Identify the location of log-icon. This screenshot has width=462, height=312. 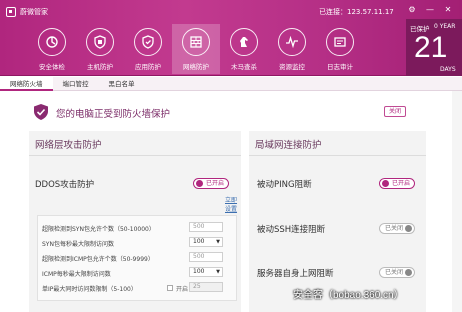
(340, 42).